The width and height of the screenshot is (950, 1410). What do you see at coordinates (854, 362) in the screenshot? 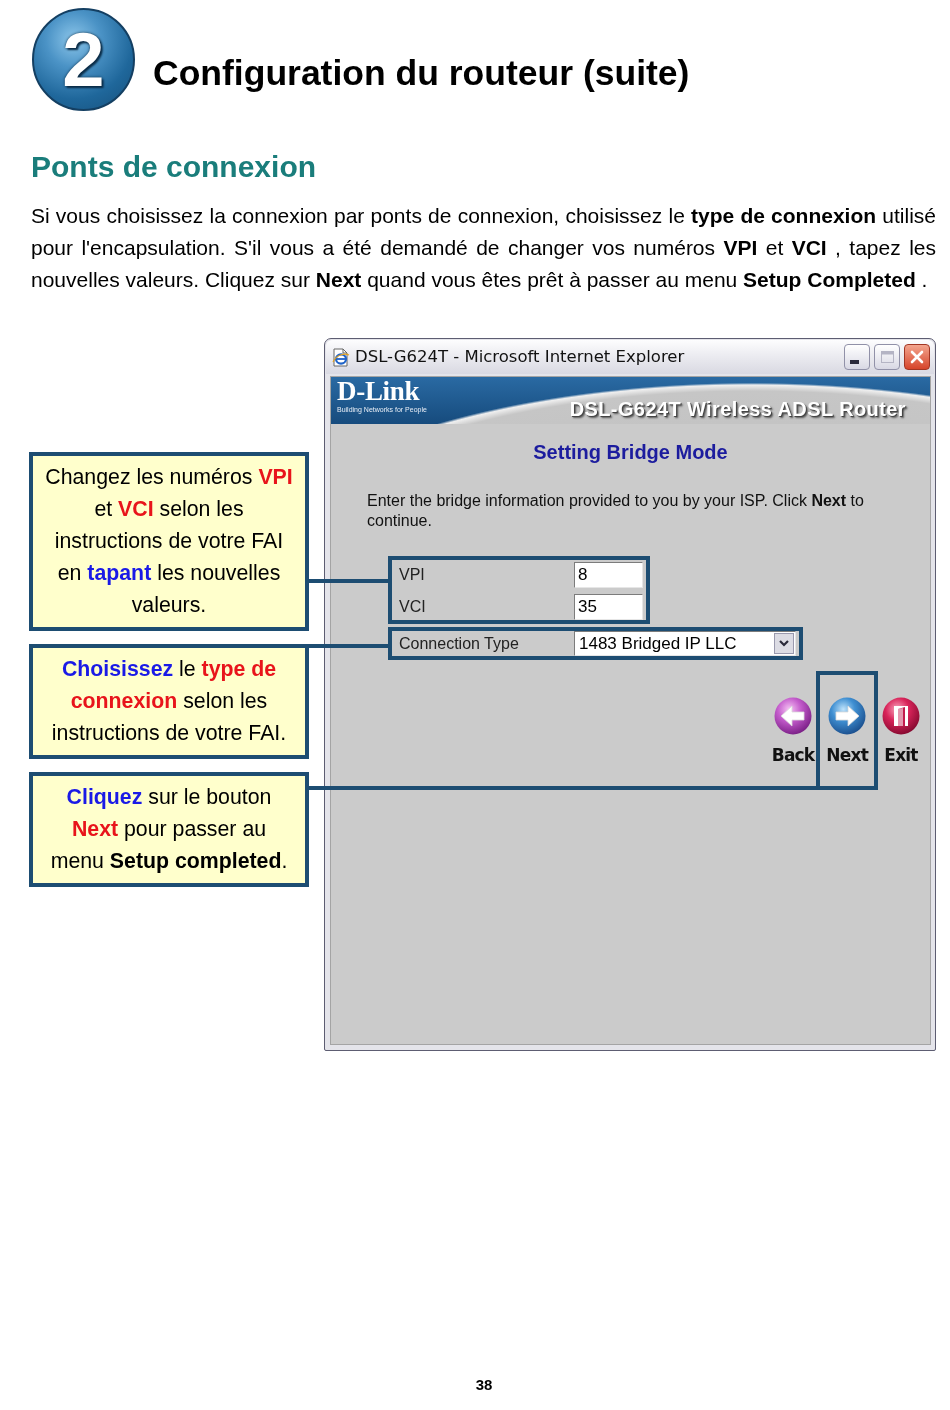
I see `minimize-icon` at bounding box center [854, 362].